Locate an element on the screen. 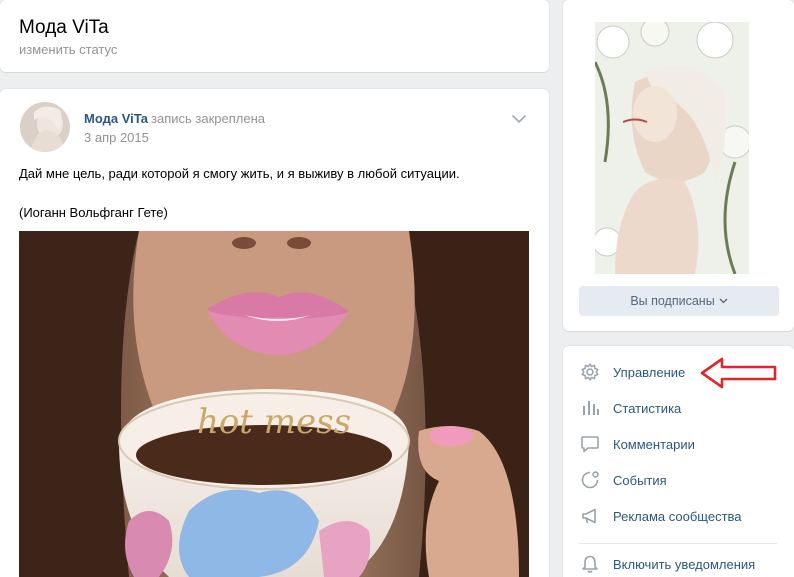  menu-item-label: Комментарии is located at coordinates (654, 444).